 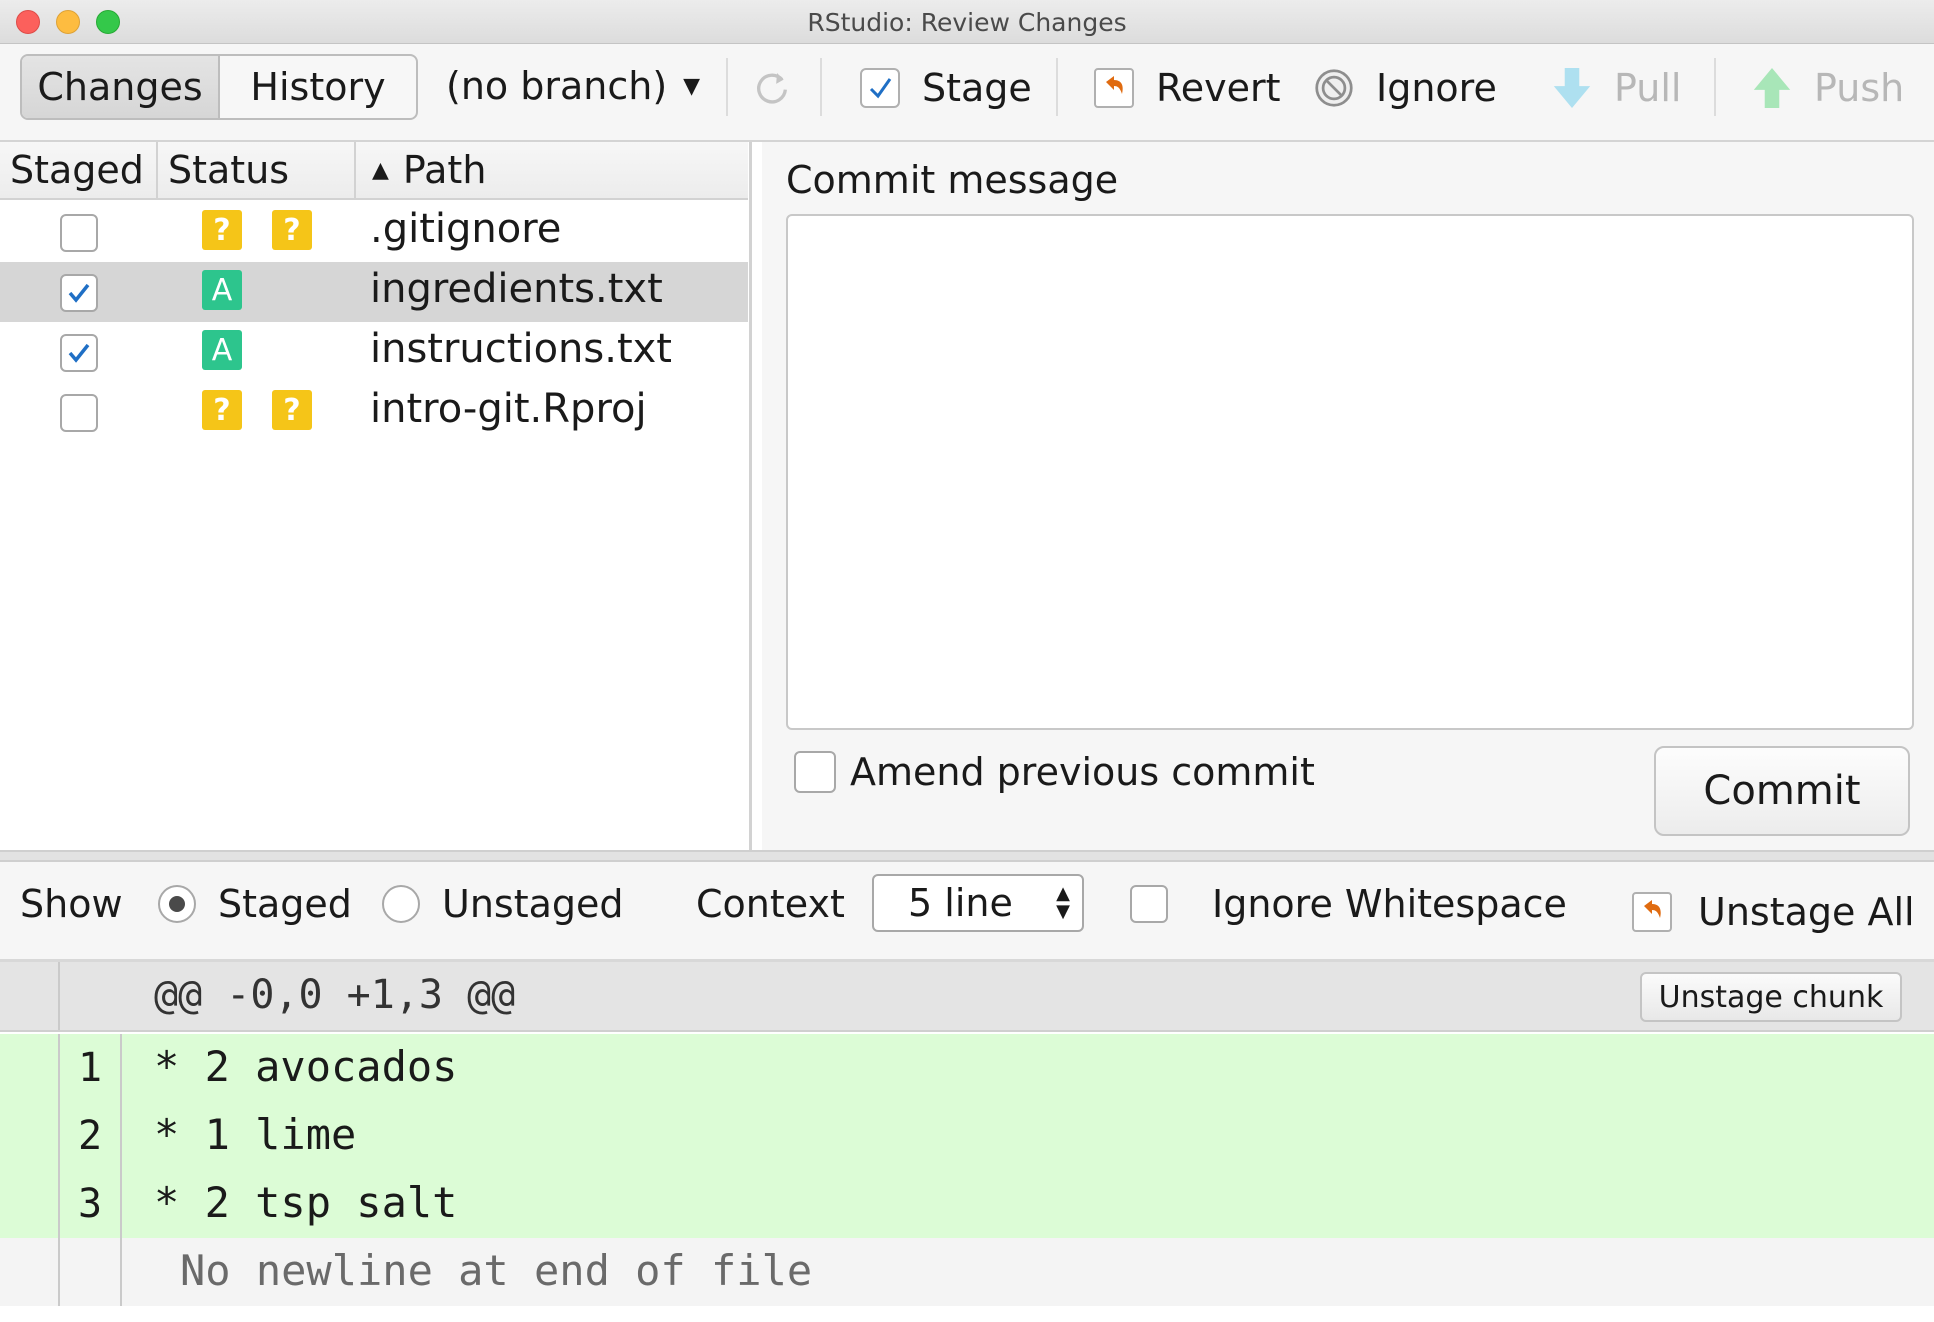 I want to click on title-bar: RStudio: Review Changes, so click(x=967, y=22).